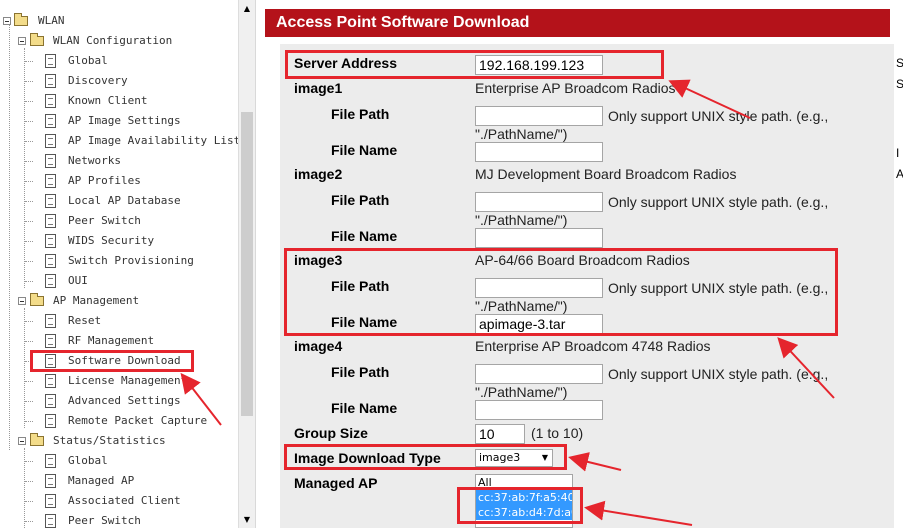 The width and height of the screenshot is (903, 528). I want to click on scroll-down-icon: ▼, so click(247, 519).